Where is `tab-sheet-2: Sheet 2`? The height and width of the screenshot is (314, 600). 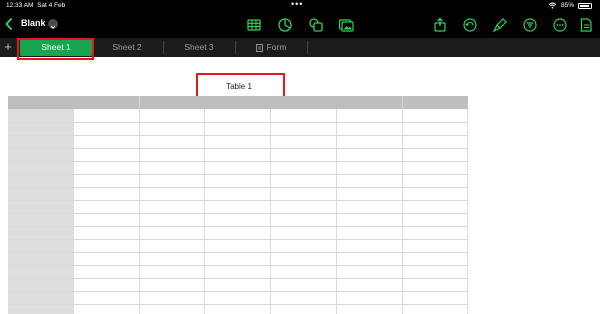
tab-sheet-2: Sheet 2 is located at coordinates (127, 47).